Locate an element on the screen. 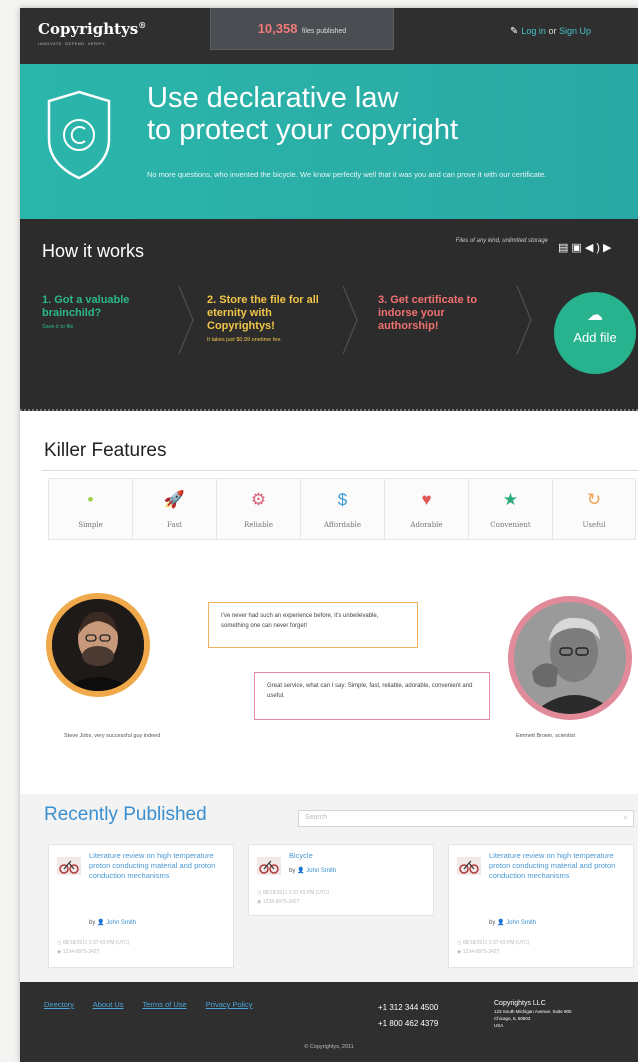 The height and width of the screenshot is (1062, 638). files-counter: 10,358 files published is located at coordinates (302, 29).